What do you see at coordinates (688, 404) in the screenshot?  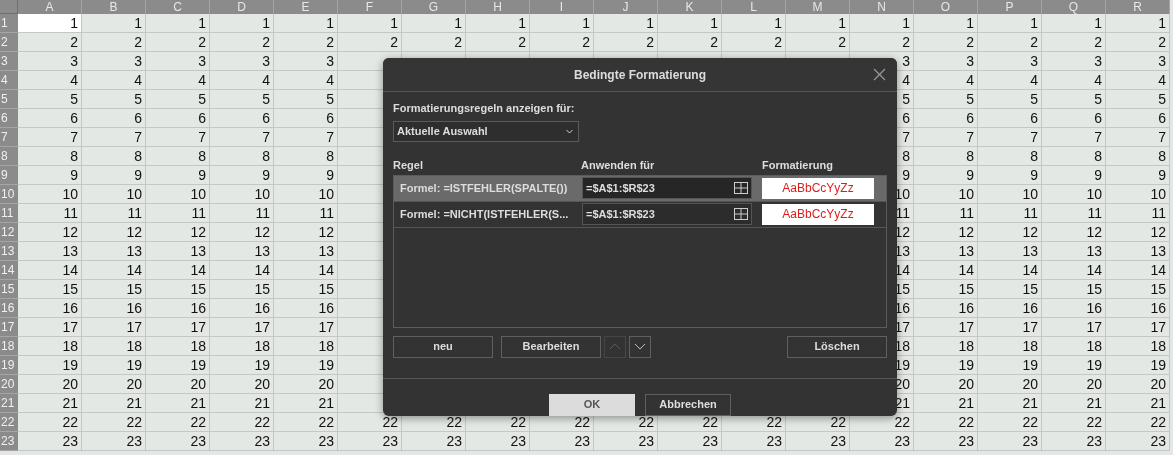 I see `cancel-button: Abbrechen` at bounding box center [688, 404].